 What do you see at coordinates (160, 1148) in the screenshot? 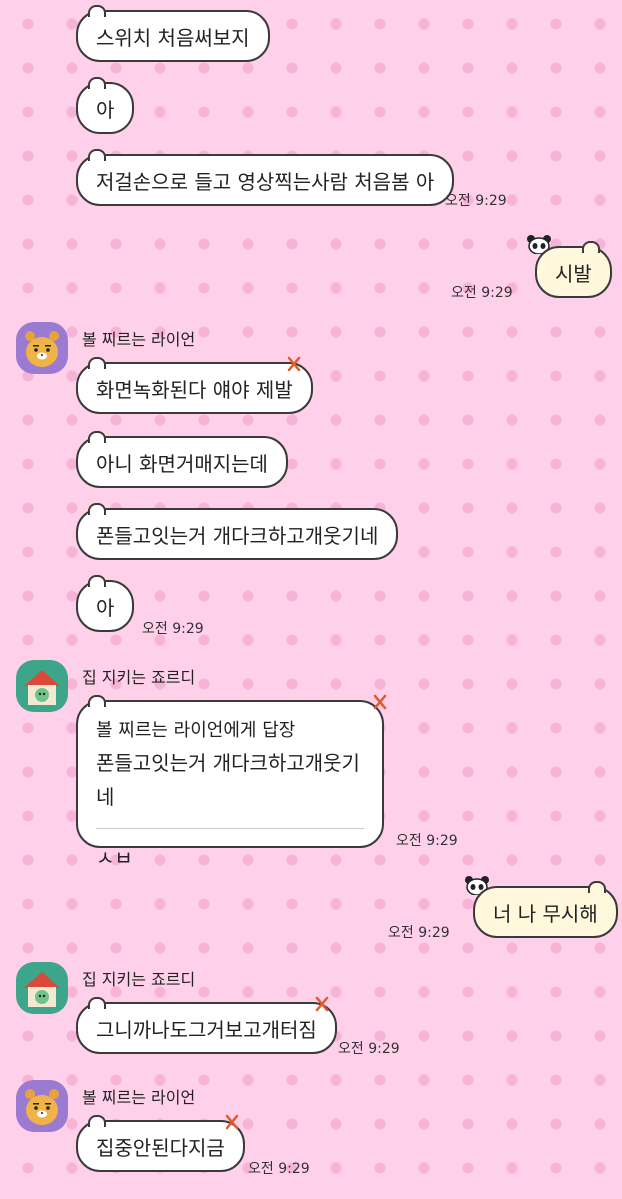
I see `message-text: 집중안된다지금` at bounding box center [160, 1148].